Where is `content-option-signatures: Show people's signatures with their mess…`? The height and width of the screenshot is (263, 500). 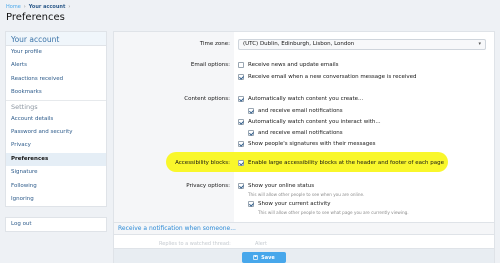
content-option-signatures: Show people's signatures with their mess… is located at coordinates (306, 144).